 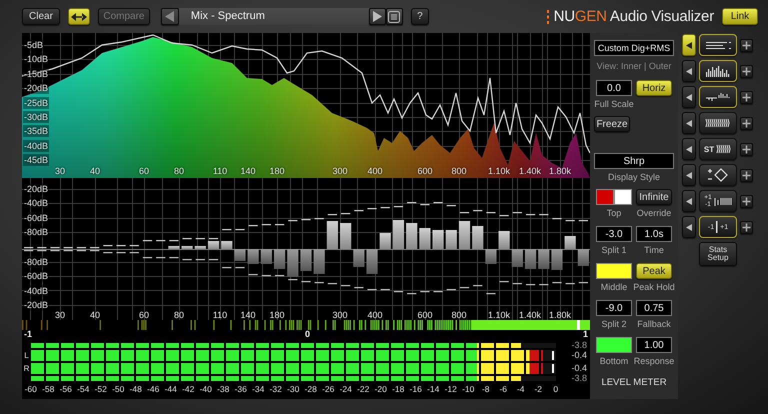 What do you see at coordinates (654, 234) in the screenshot?
I see `value-field: 1.0s` at bounding box center [654, 234].